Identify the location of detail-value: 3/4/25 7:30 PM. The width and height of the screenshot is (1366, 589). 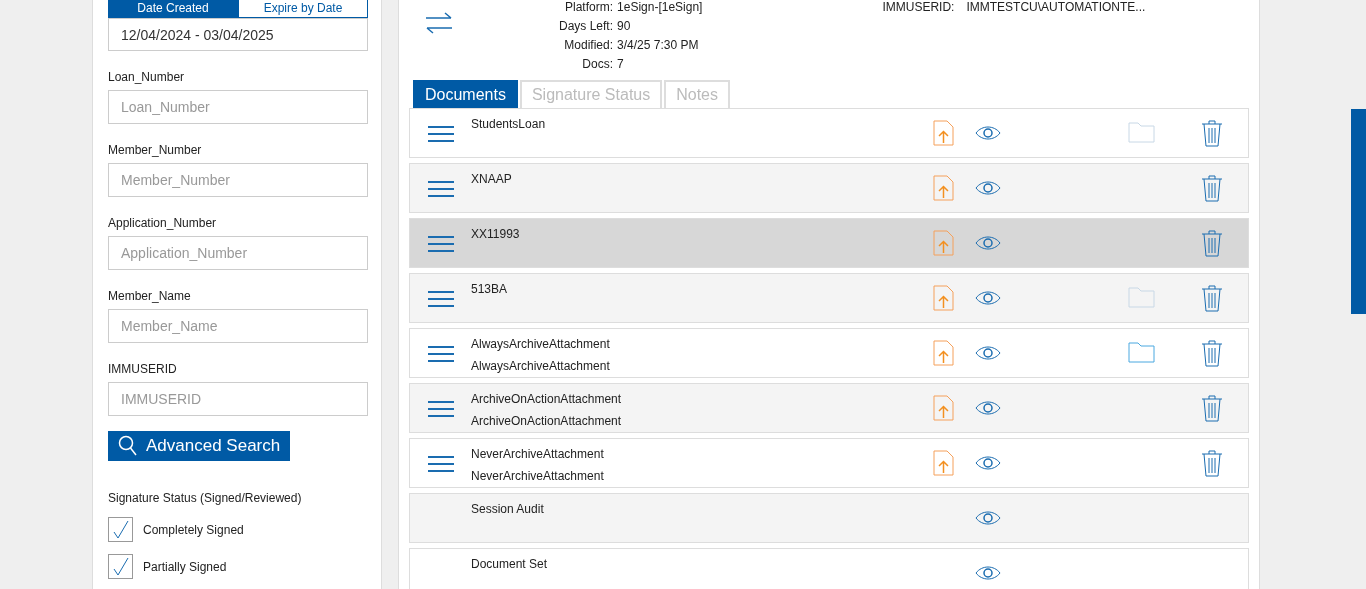
(658, 45).